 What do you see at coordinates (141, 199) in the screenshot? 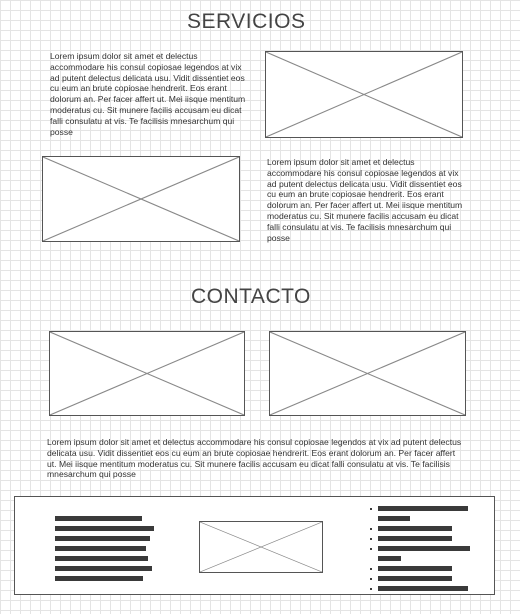
I see `service-2-image-placeholder` at bounding box center [141, 199].